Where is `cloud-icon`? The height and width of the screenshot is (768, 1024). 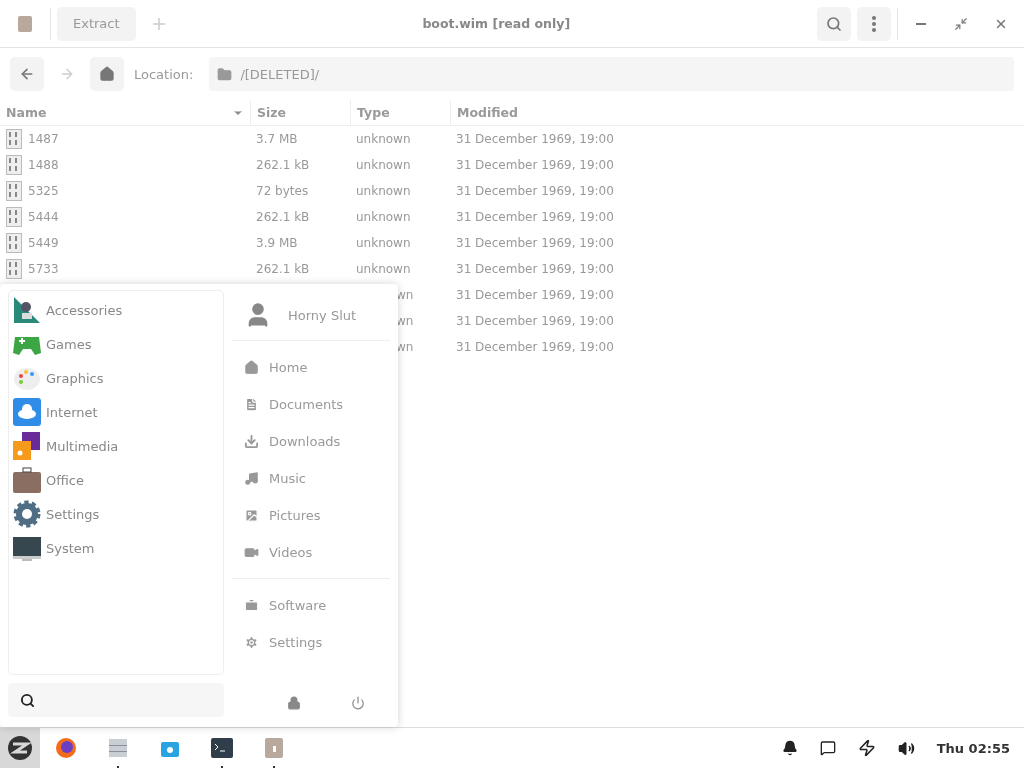
cloud-icon is located at coordinates (27, 412).